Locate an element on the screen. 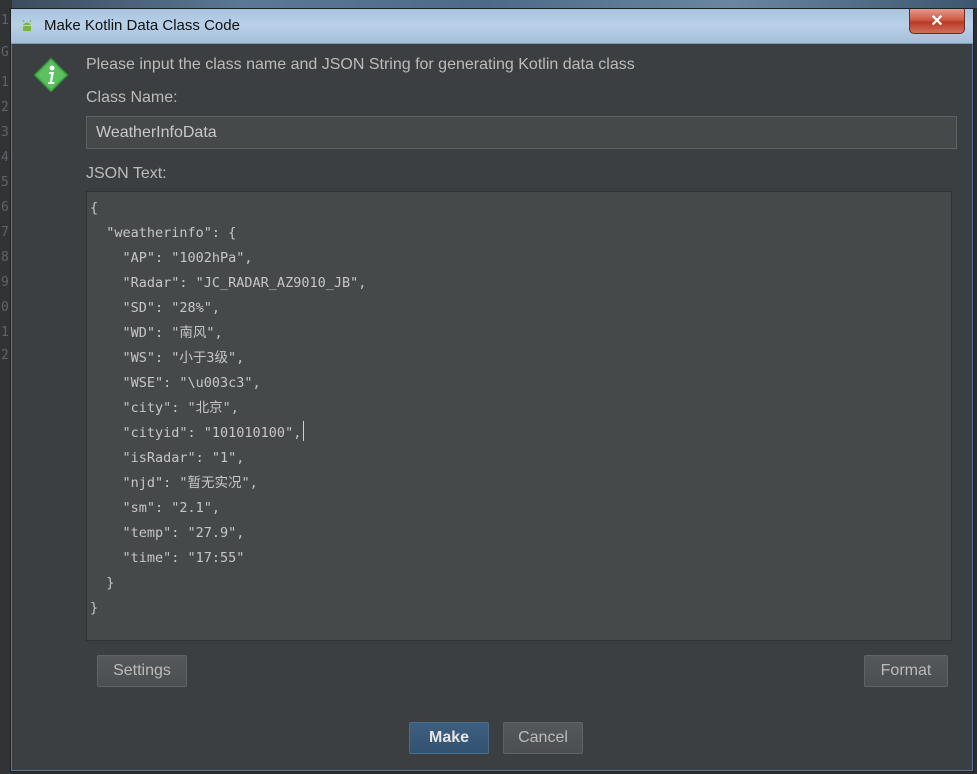  close-icon: ✕ is located at coordinates (937, 21).